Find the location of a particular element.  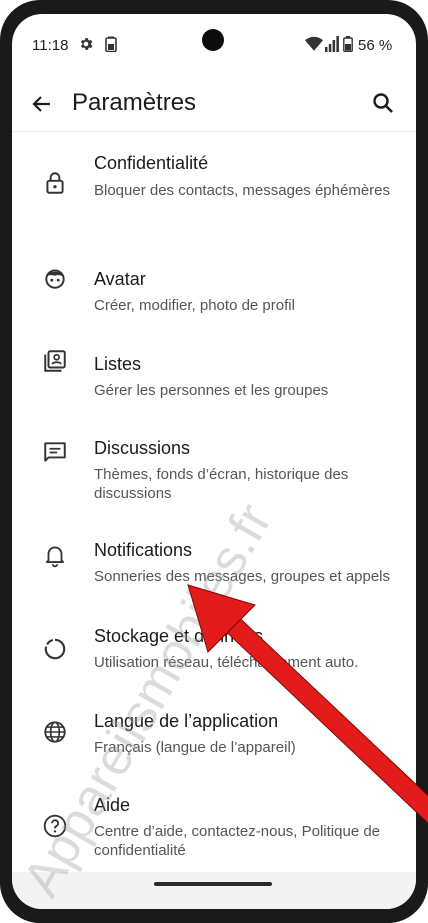

help-icon is located at coordinates (55, 826).